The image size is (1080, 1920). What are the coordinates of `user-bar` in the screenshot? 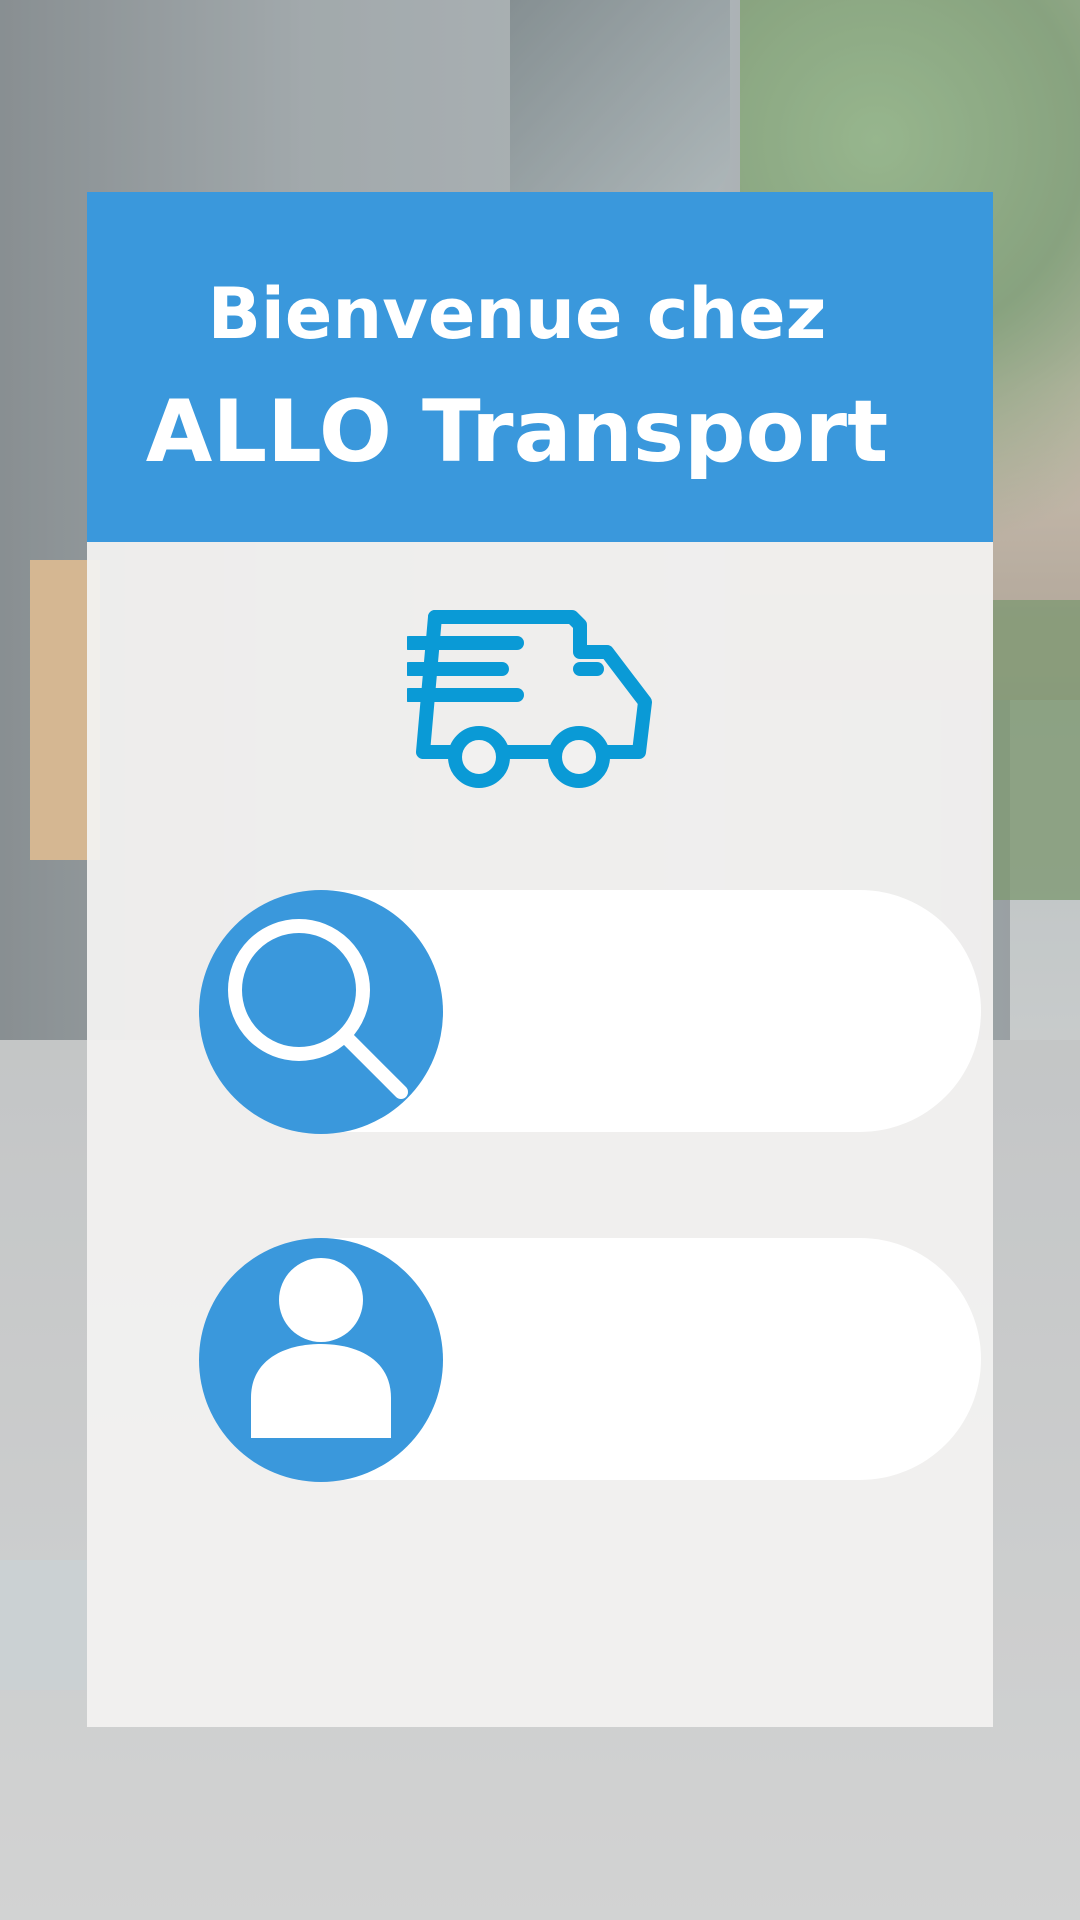 It's located at (590, 1360).